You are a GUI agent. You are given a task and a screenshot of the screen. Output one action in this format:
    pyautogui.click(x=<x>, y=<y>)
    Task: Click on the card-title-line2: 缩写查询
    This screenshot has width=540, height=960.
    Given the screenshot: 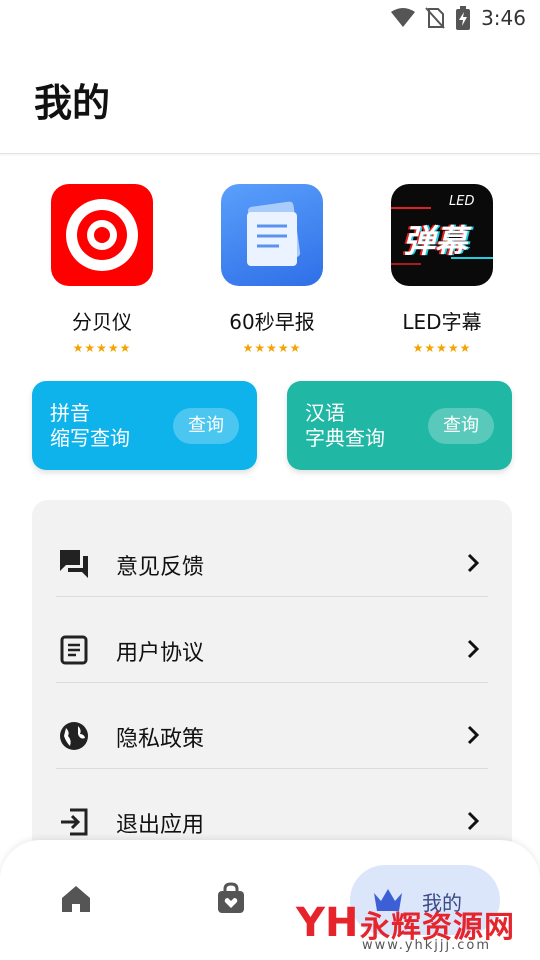 What is the action you would take?
    pyautogui.click(x=90, y=438)
    